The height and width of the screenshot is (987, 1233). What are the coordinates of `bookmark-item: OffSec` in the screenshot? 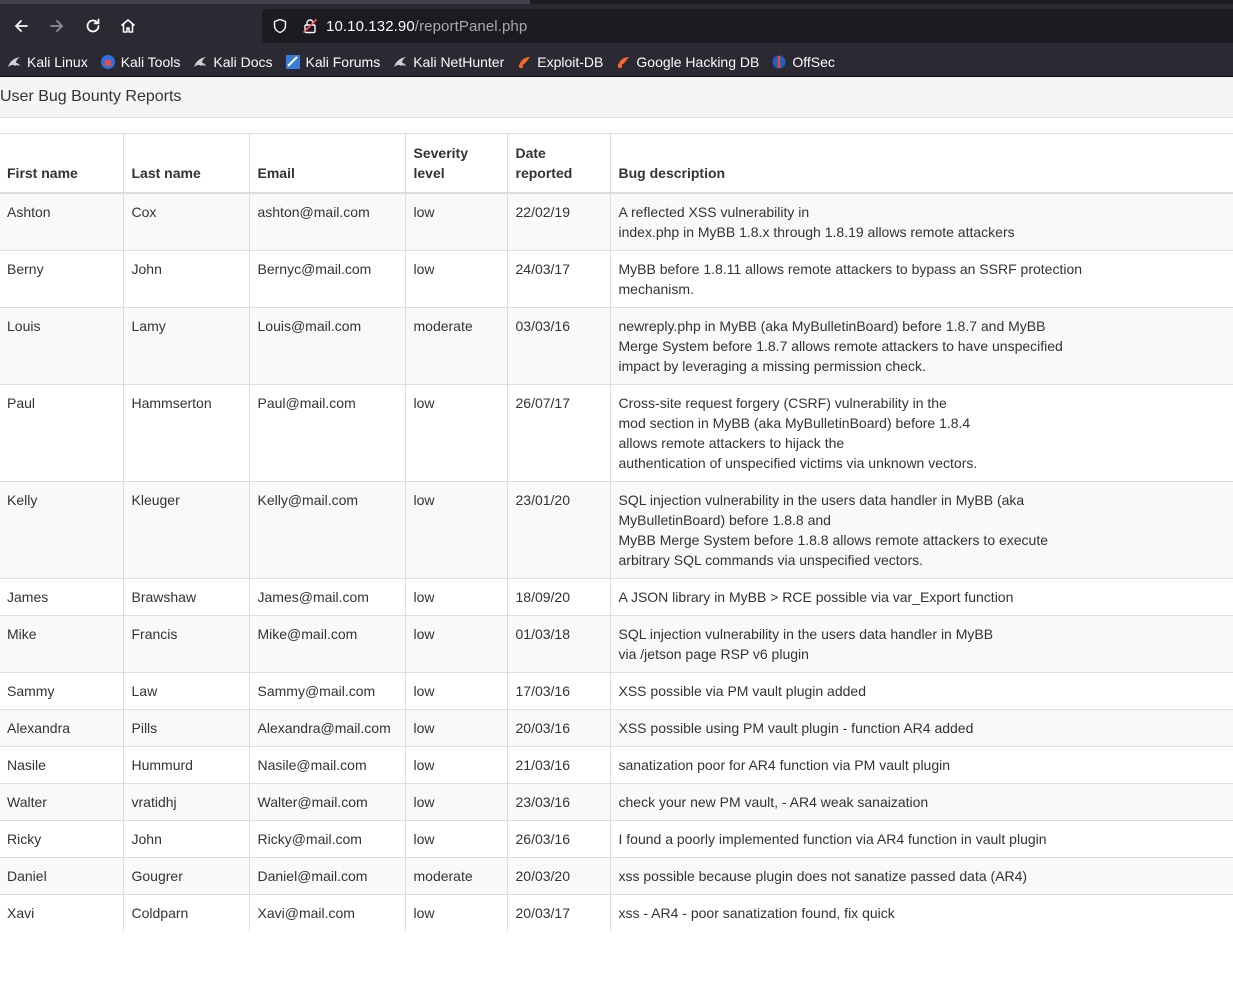 It's located at (803, 62).